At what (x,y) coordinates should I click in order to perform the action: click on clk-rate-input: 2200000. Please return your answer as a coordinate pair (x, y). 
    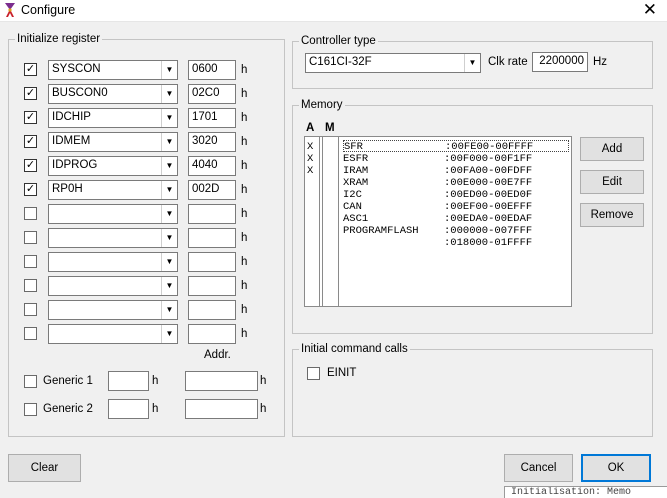
    Looking at the image, I should click on (560, 62).